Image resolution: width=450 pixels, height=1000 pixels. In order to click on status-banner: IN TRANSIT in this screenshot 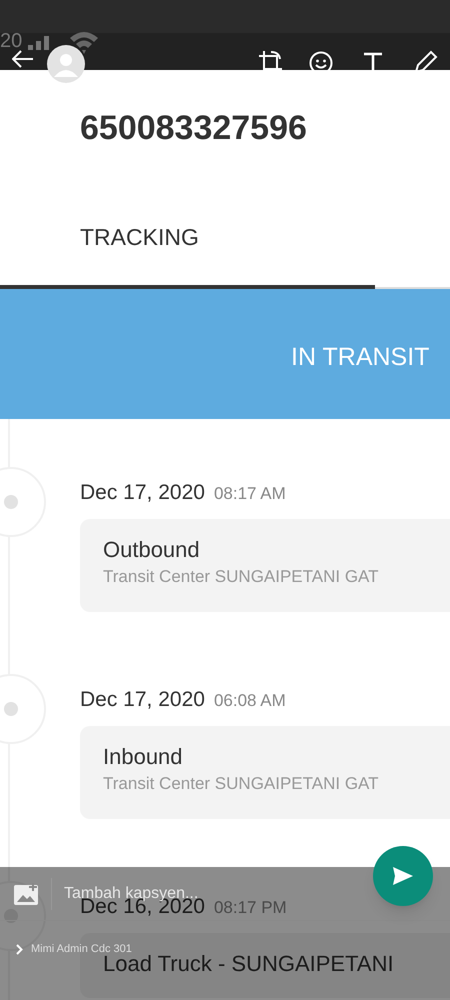, I will do `click(225, 353)`.